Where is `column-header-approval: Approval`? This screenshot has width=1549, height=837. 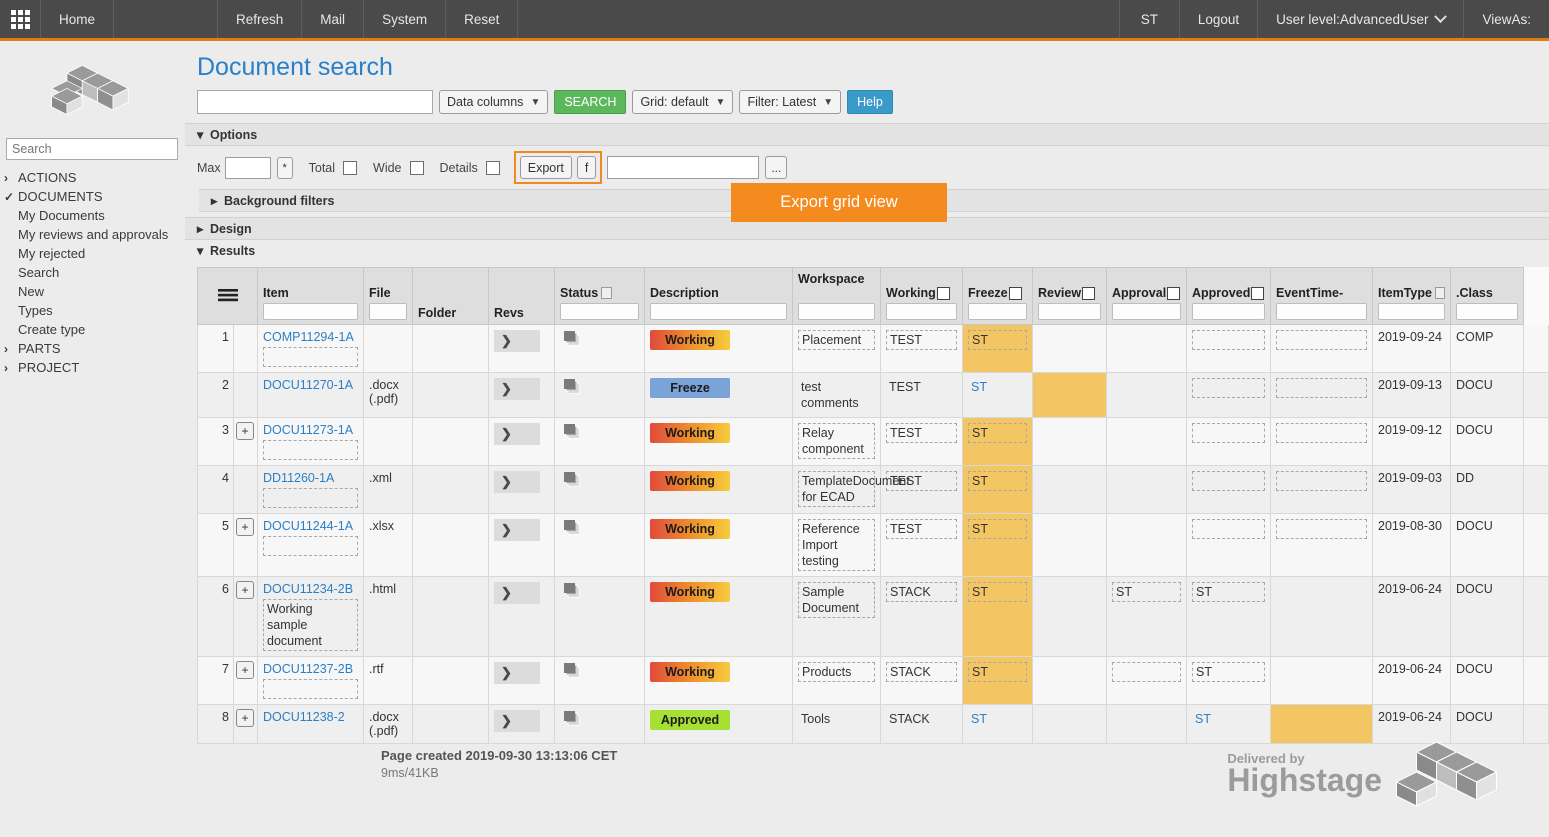 column-header-approval: Approval is located at coordinates (1146, 296).